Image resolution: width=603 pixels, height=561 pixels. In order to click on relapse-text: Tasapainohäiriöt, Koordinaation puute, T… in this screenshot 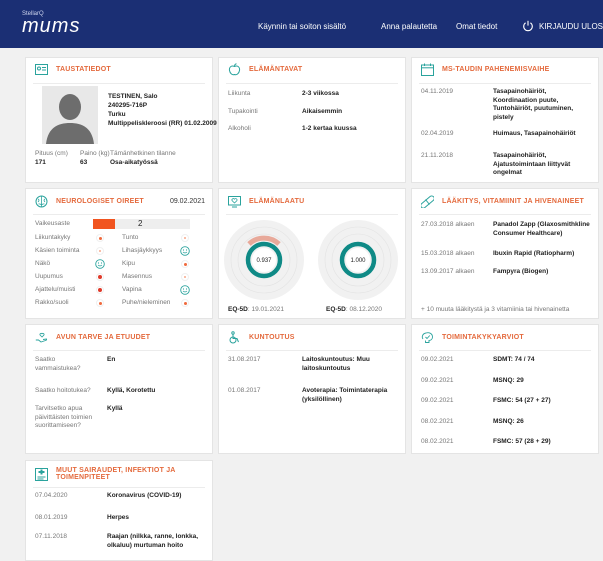, I will do `click(533, 104)`.